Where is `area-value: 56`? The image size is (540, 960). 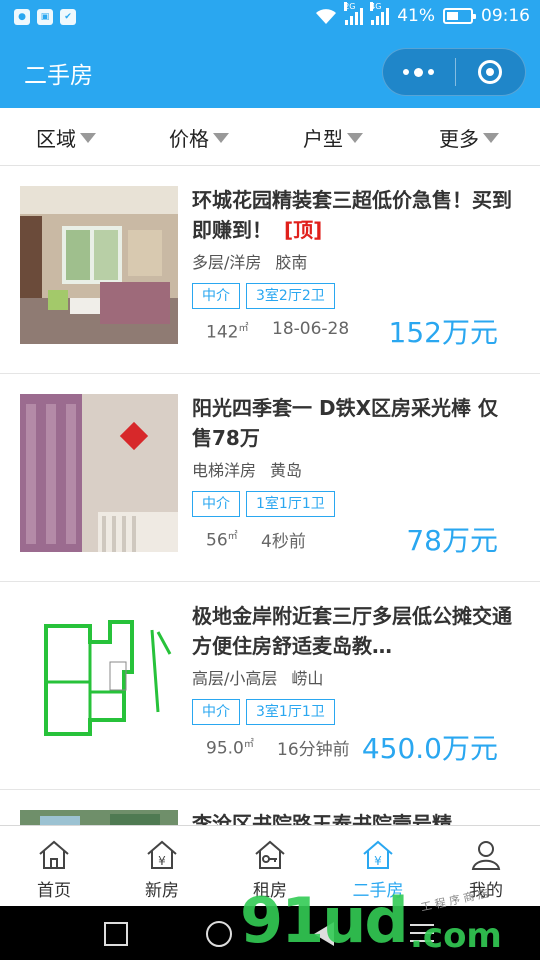 area-value: 56 is located at coordinates (217, 540).